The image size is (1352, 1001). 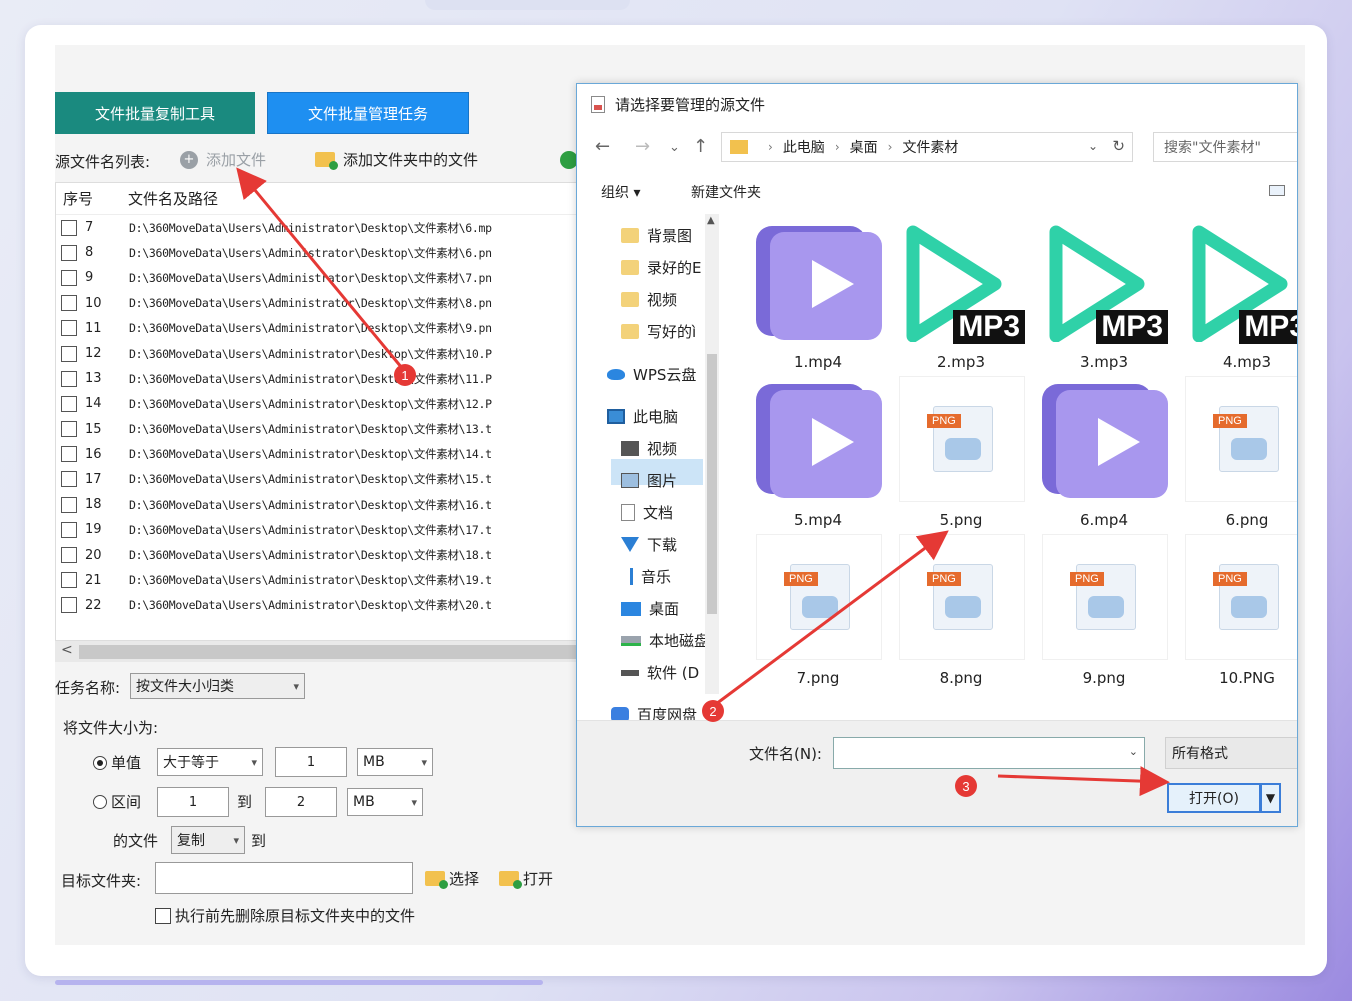 I want to click on file-item: PNG 10.PNG, so click(x=1239, y=610).